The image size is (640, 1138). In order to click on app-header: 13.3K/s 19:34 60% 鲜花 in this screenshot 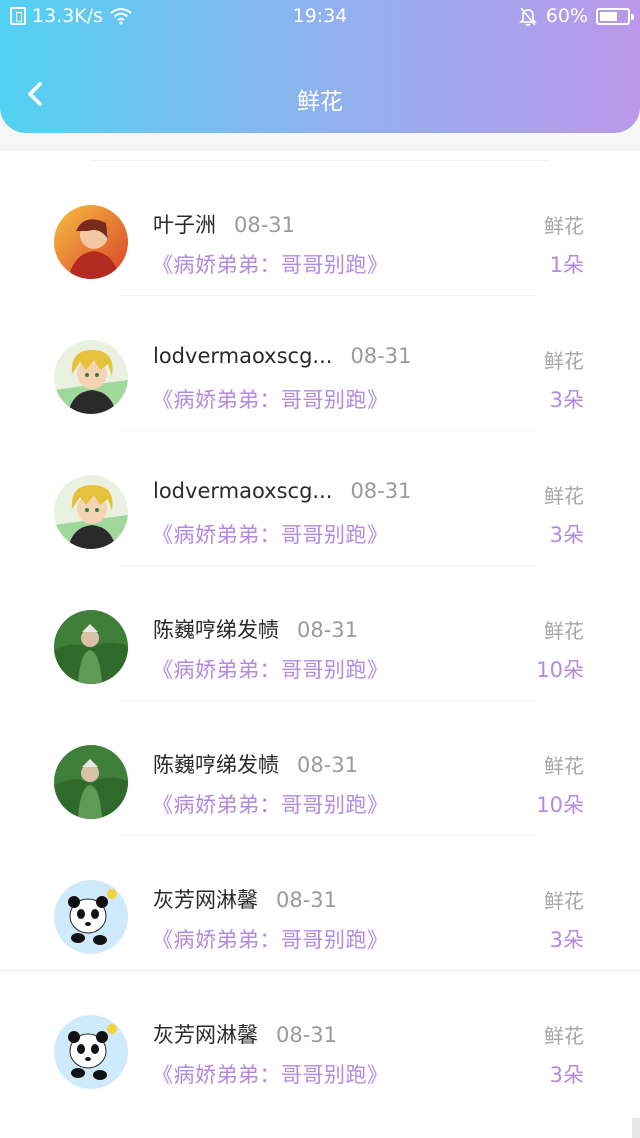, I will do `click(320, 66)`.